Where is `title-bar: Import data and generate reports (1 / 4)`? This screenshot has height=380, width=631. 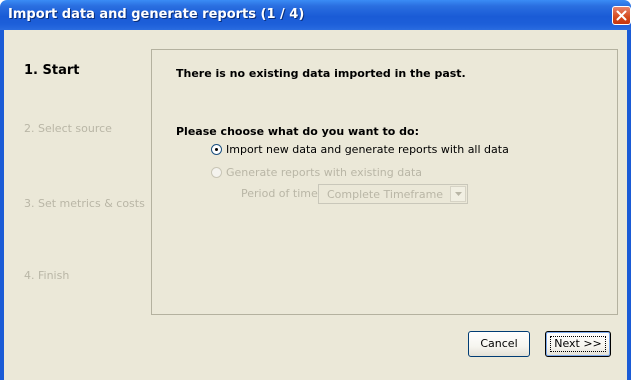
title-bar: Import data and generate reports (1 / 4) is located at coordinates (315, 15).